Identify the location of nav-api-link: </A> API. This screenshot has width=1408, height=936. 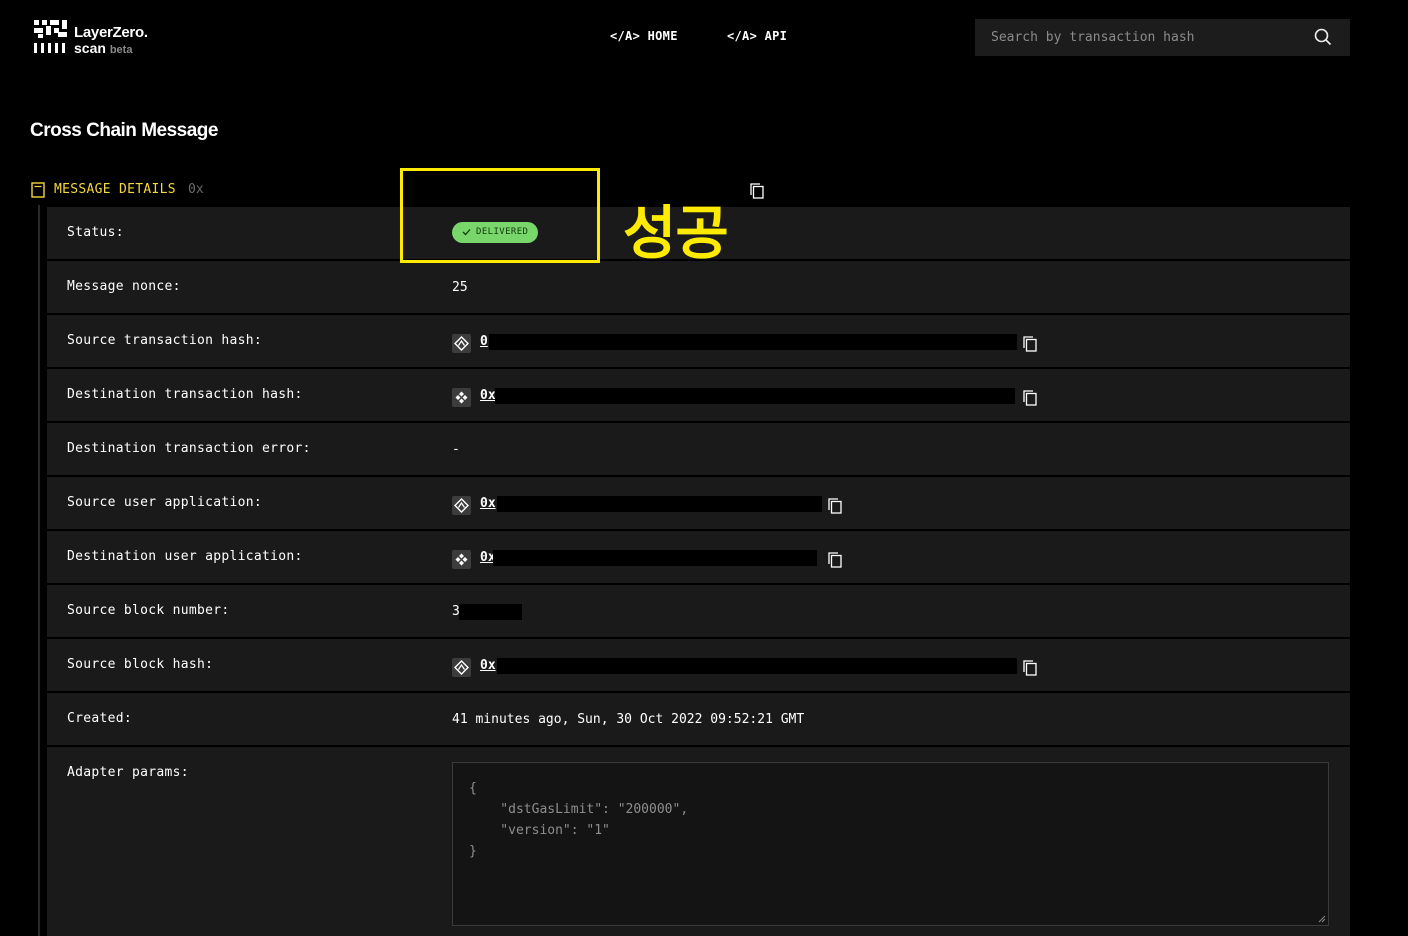
(757, 36).